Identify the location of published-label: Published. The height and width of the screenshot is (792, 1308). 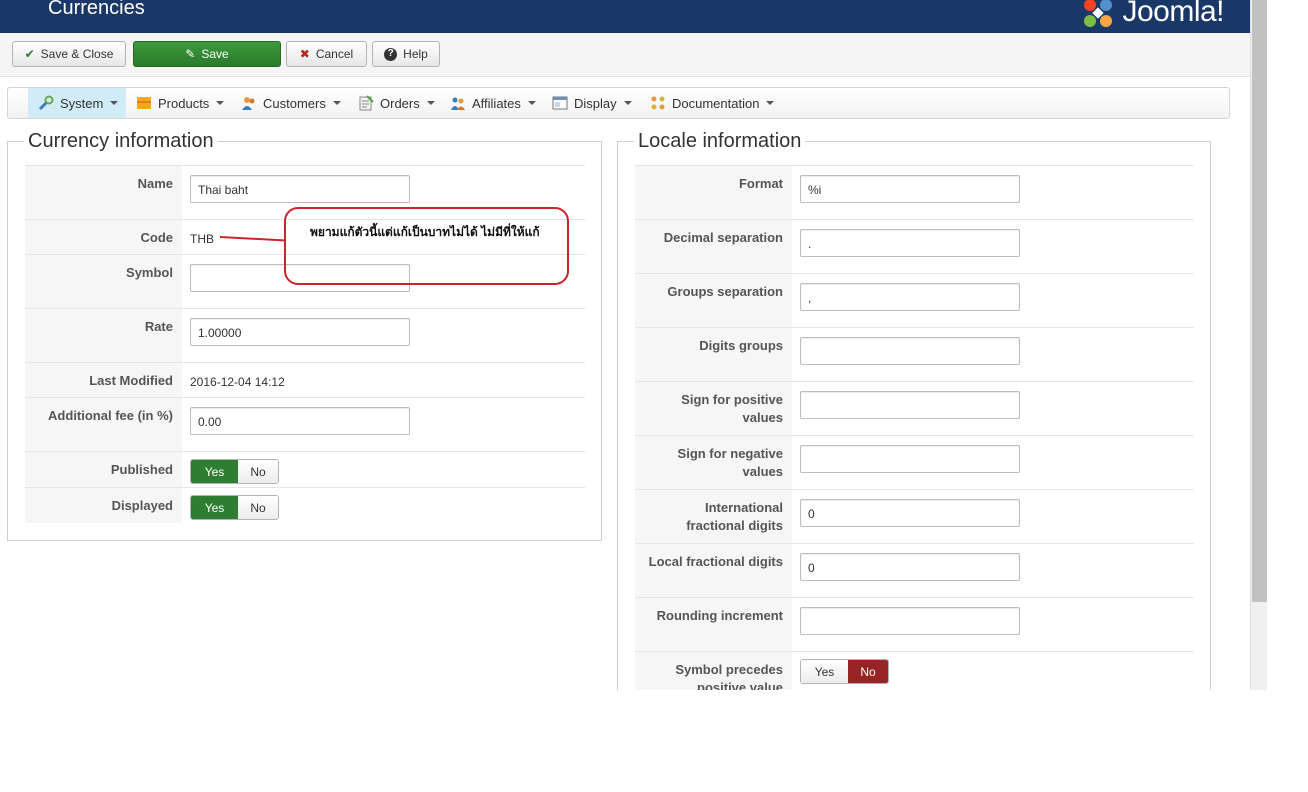
(103, 469).